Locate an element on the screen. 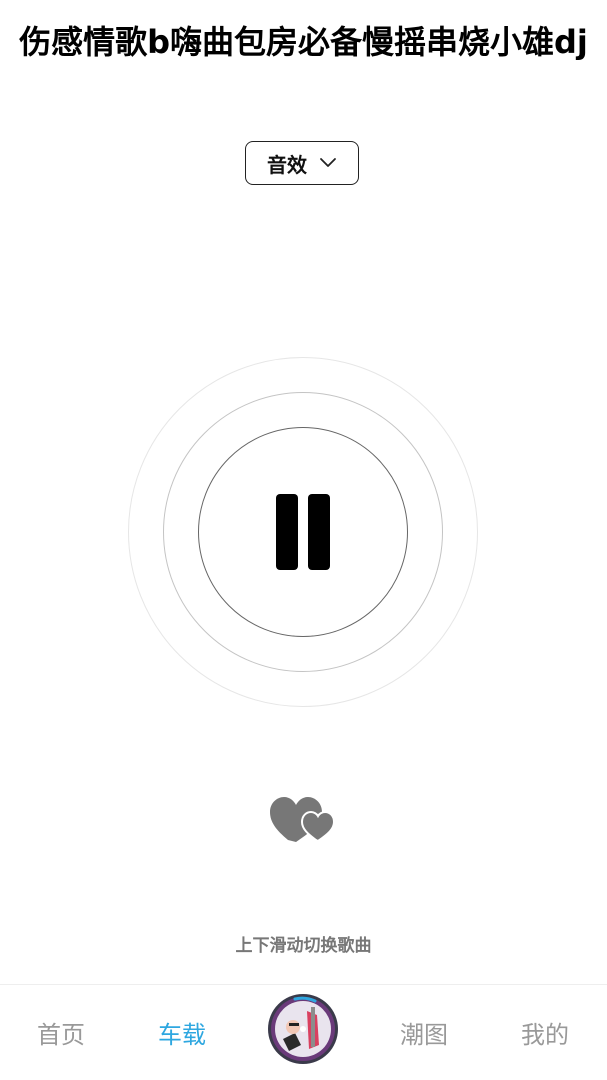 The height and width of the screenshot is (1080, 607). bottom-tab-bar: 首页 车载 潮图 我的 is located at coordinates (303, 1032).